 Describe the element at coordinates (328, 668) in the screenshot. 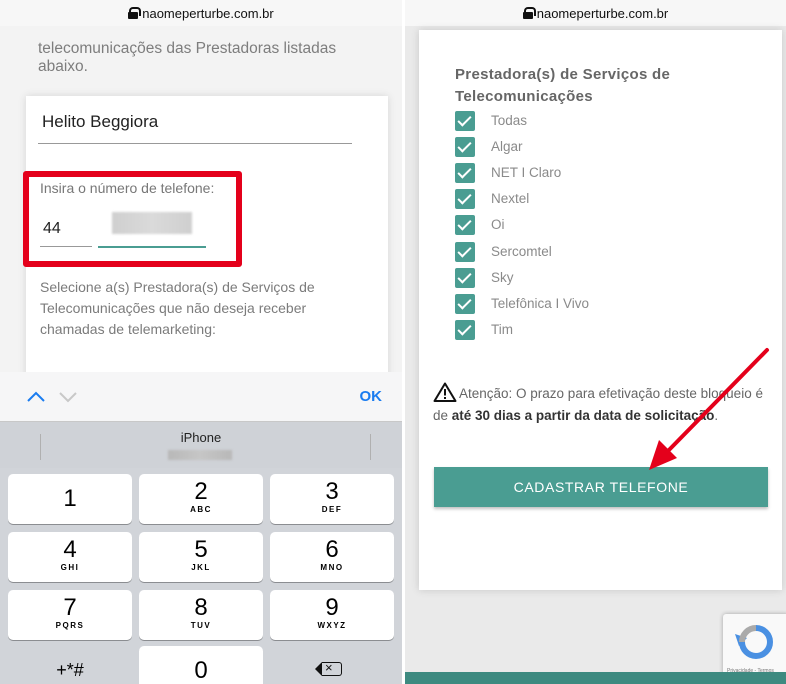

I see `backspace-icon` at that location.